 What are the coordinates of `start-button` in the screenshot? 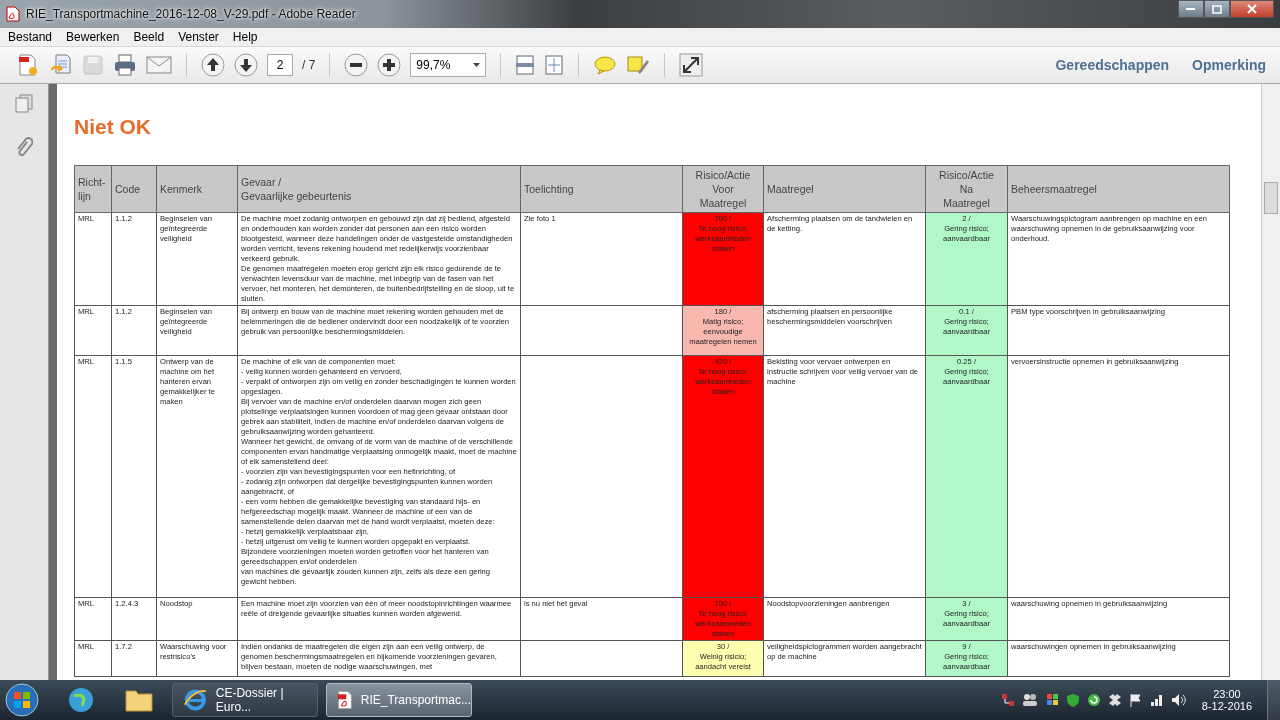 It's located at (22, 700).